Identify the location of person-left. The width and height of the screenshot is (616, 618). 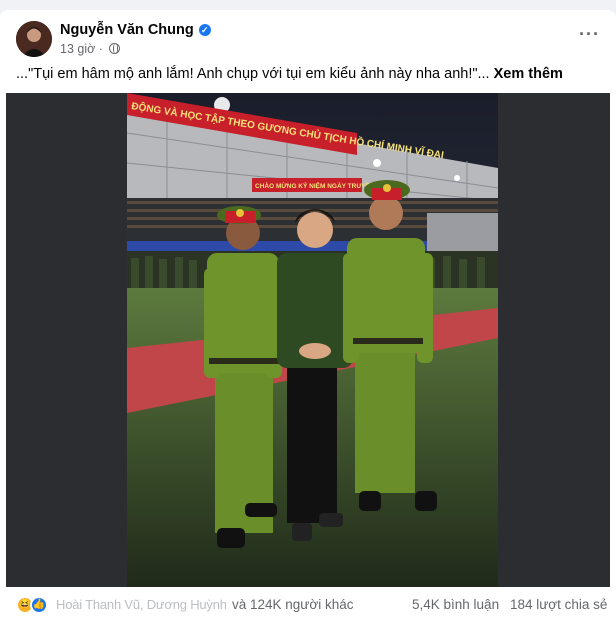
(243, 377).